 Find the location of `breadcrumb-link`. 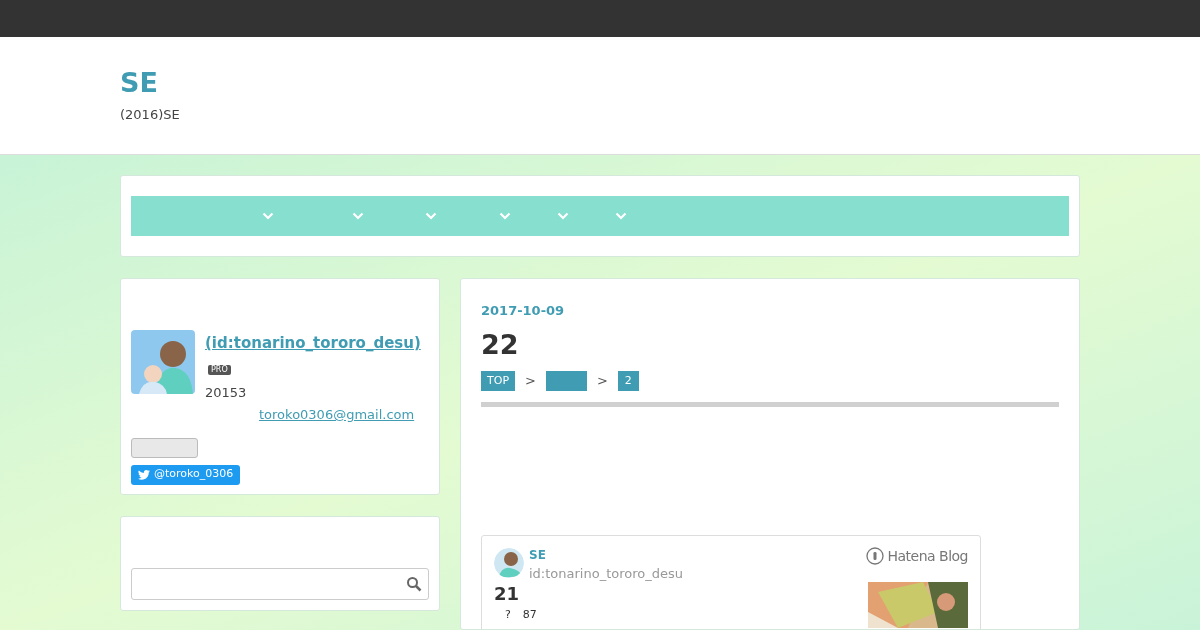

breadcrumb-link is located at coordinates (566, 380).